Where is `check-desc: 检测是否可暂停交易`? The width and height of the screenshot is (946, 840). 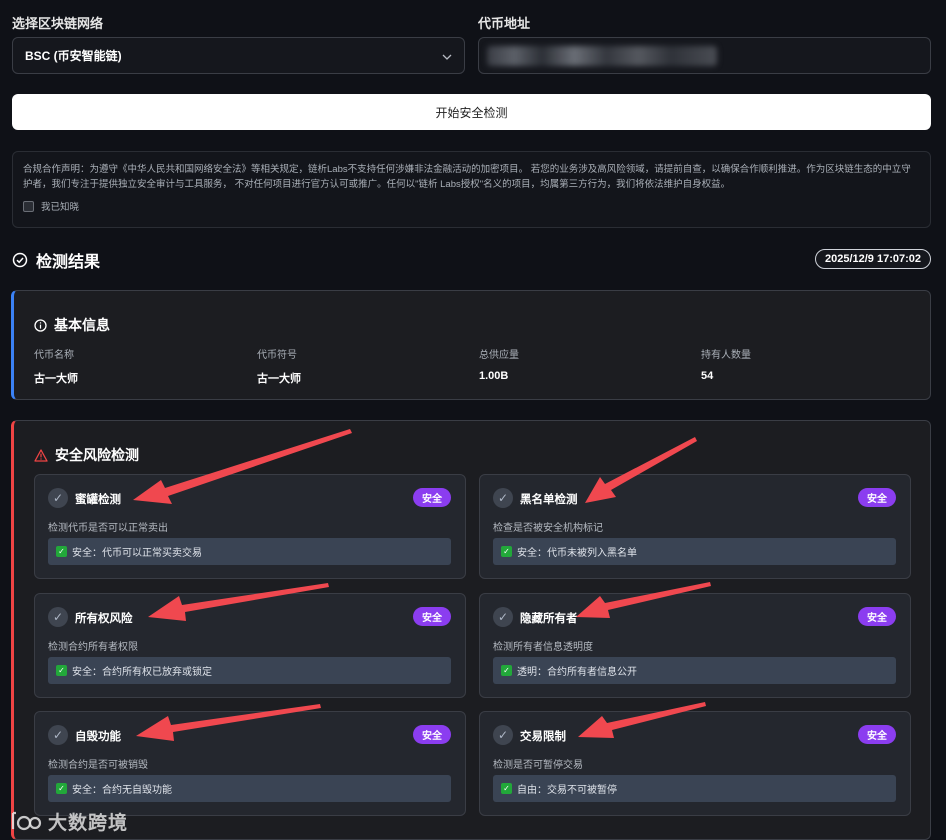
check-desc: 检测是否可暂停交易 is located at coordinates (538, 765).